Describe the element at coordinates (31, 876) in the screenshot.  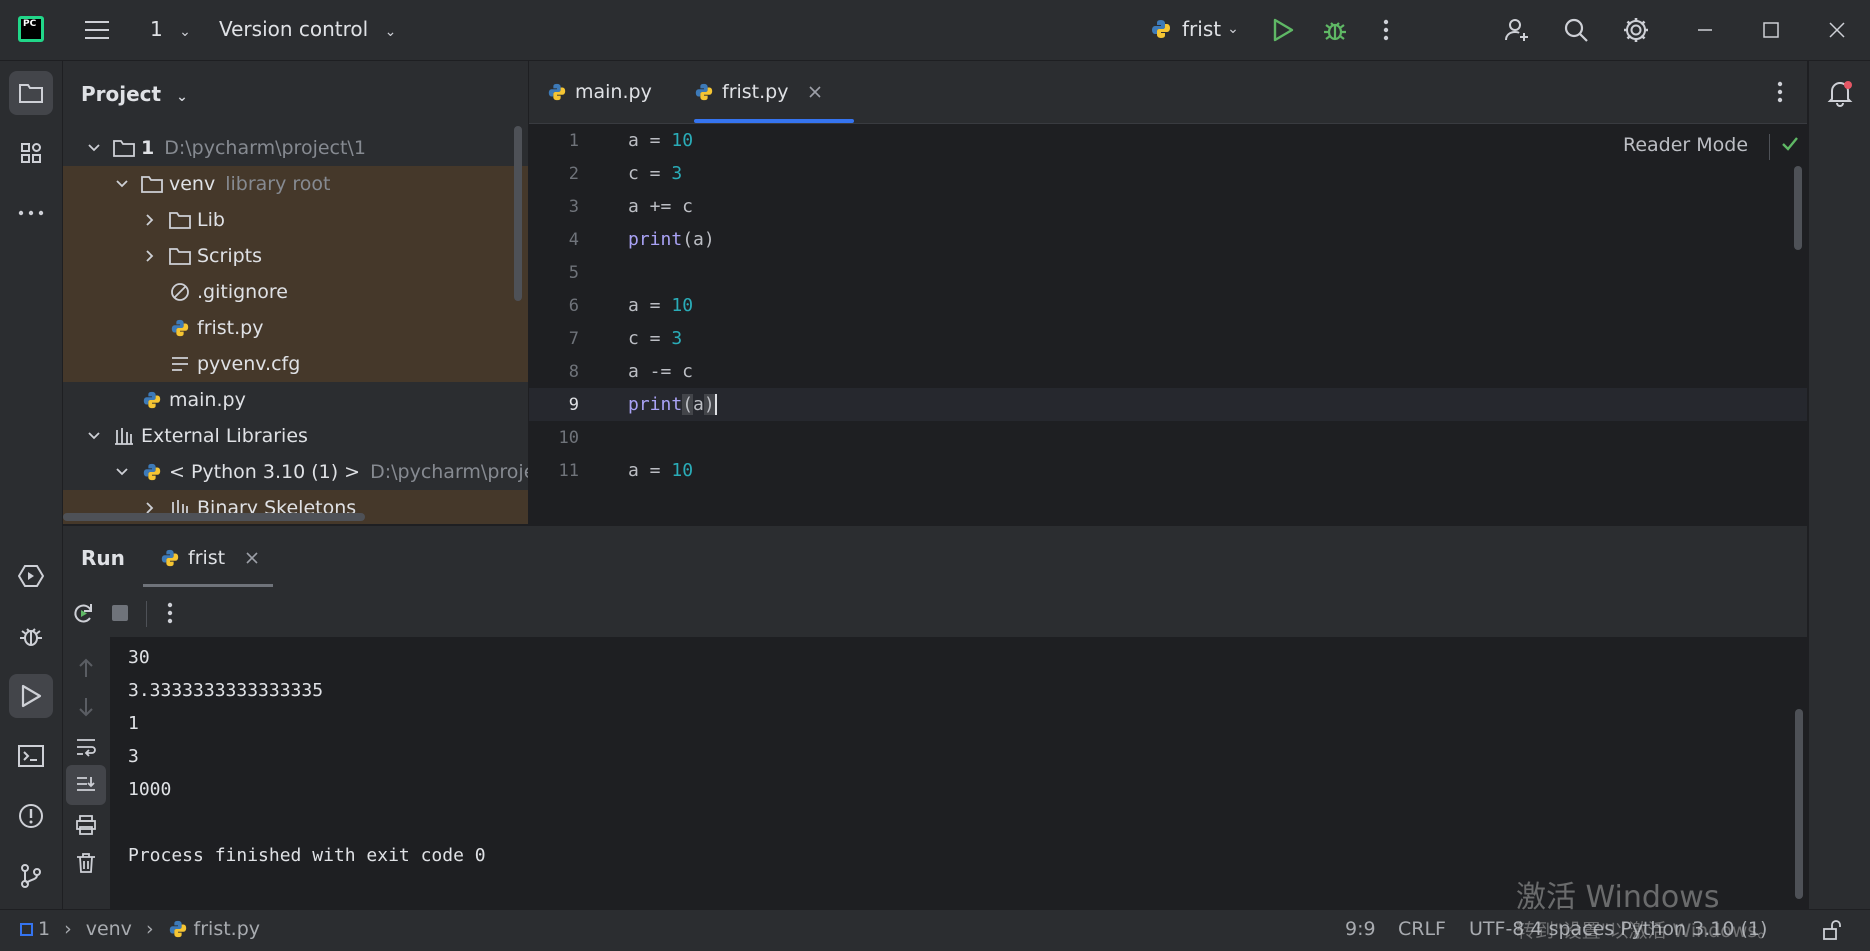
I see `git-icon` at that location.